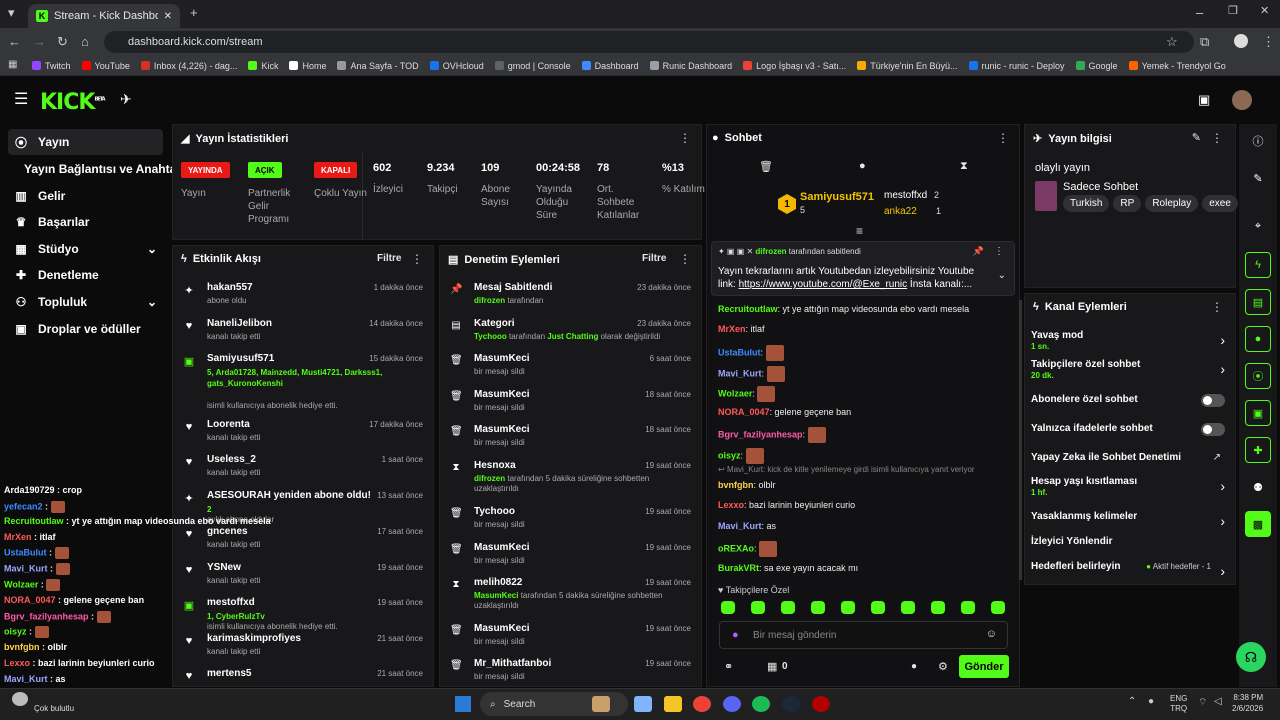  Describe the element at coordinates (1258, 178) in the screenshot. I see `edit-icon: ✎` at that location.